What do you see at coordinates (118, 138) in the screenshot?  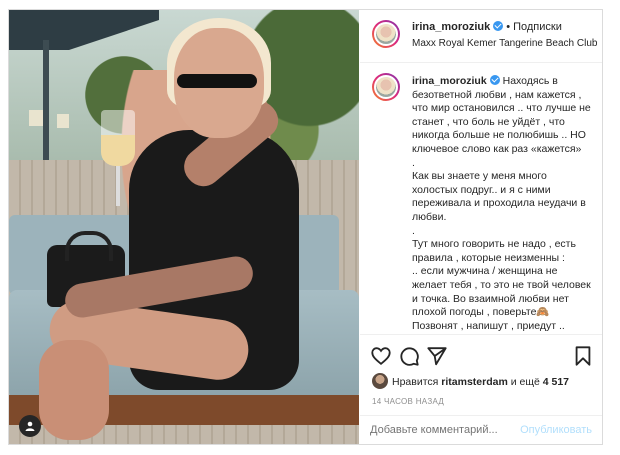 I see `photo-wine-glass` at bounding box center [118, 138].